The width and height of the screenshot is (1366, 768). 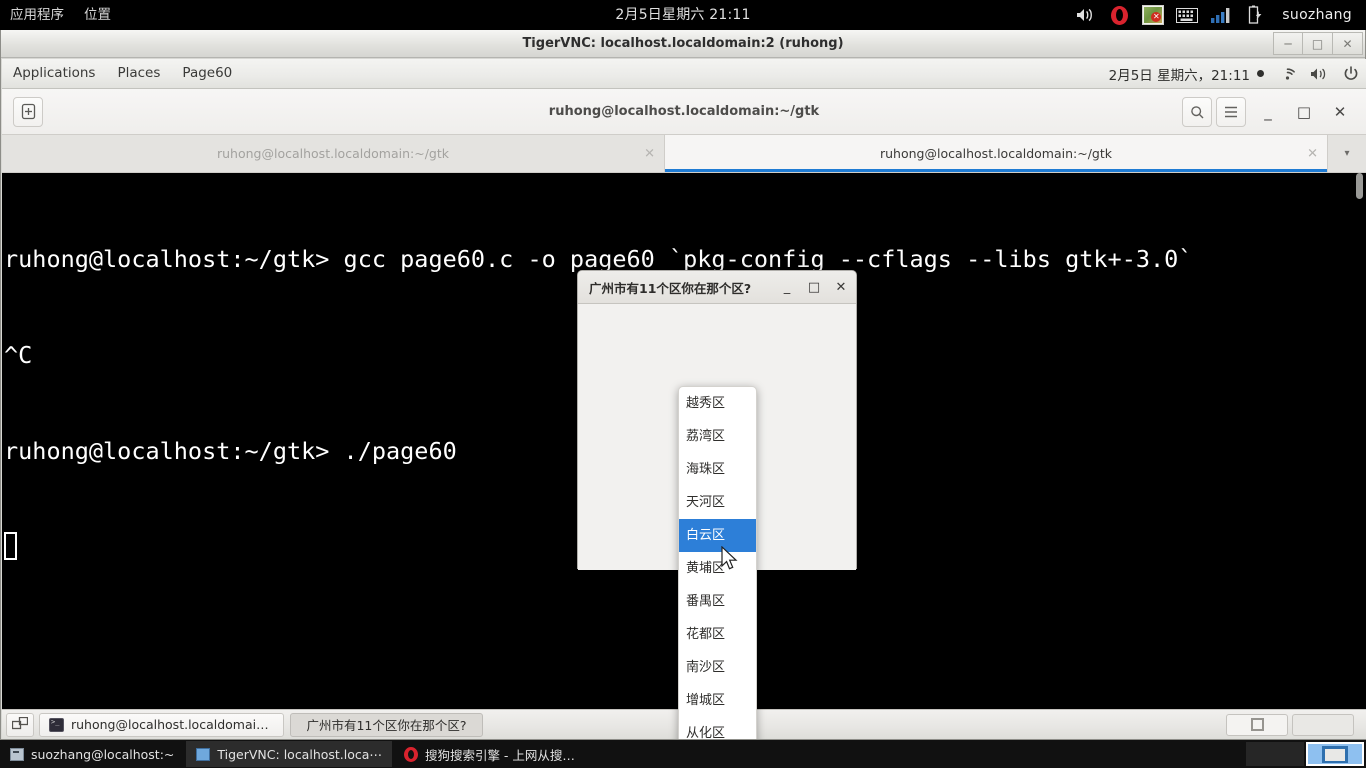 I want to click on host-menu-places: 位置, so click(x=97, y=15).